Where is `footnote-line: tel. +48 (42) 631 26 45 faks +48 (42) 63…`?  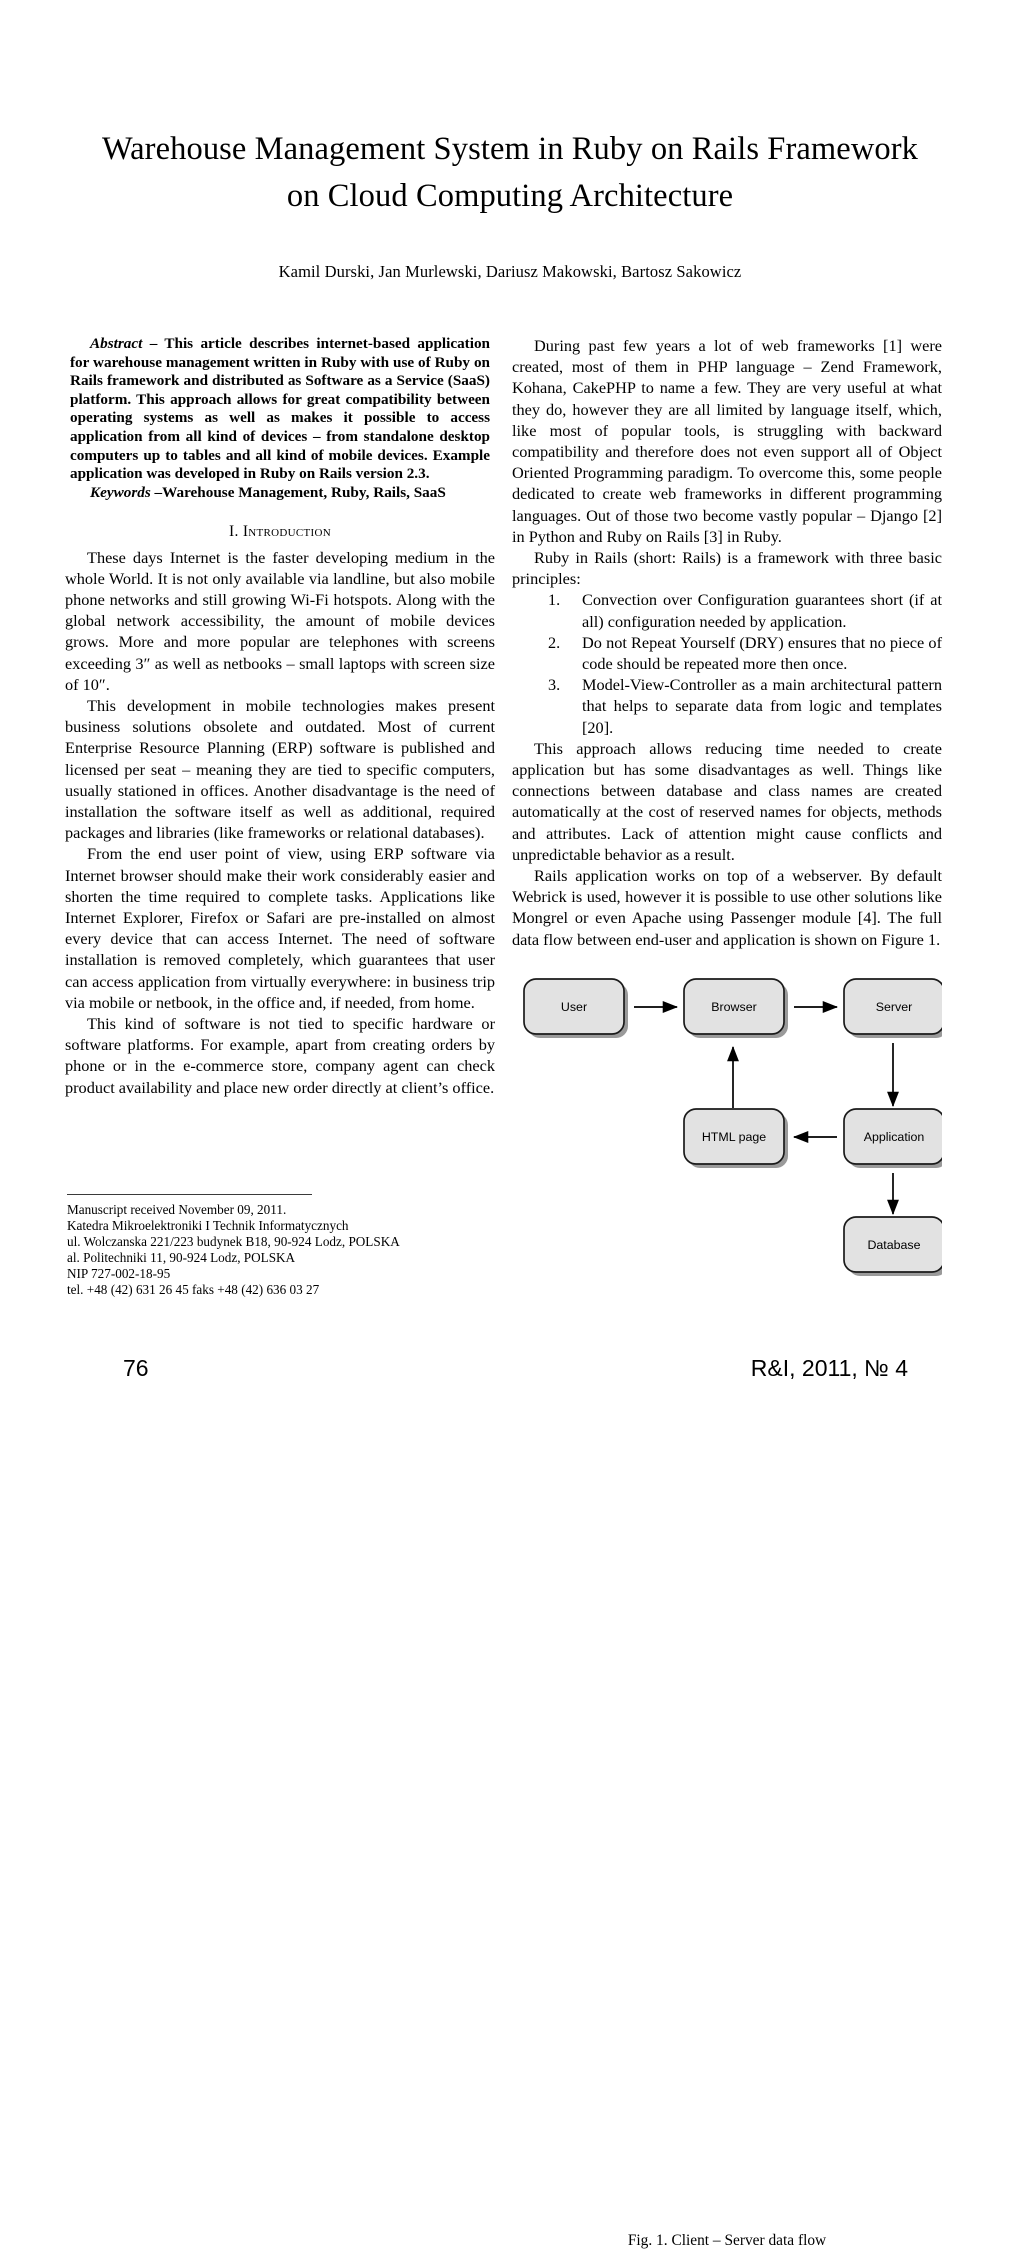 footnote-line: tel. +48 (42) 631 26 45 faks +48 (42) 63… is located at coordinates (193, 1290).